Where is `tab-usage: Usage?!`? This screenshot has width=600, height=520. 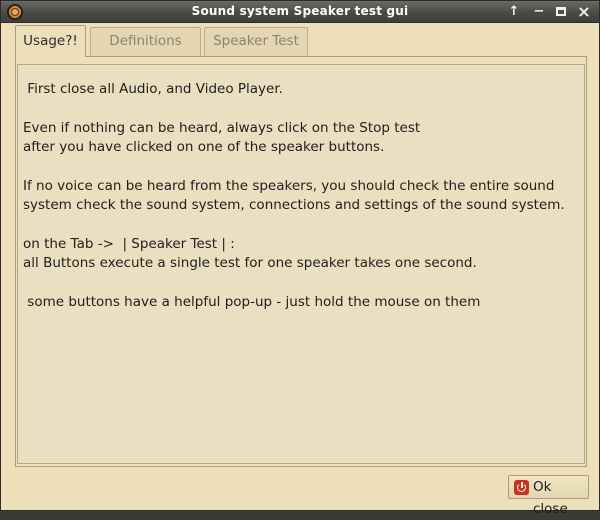 tab-usage: Usage?! is located at coordinates (50, 41).